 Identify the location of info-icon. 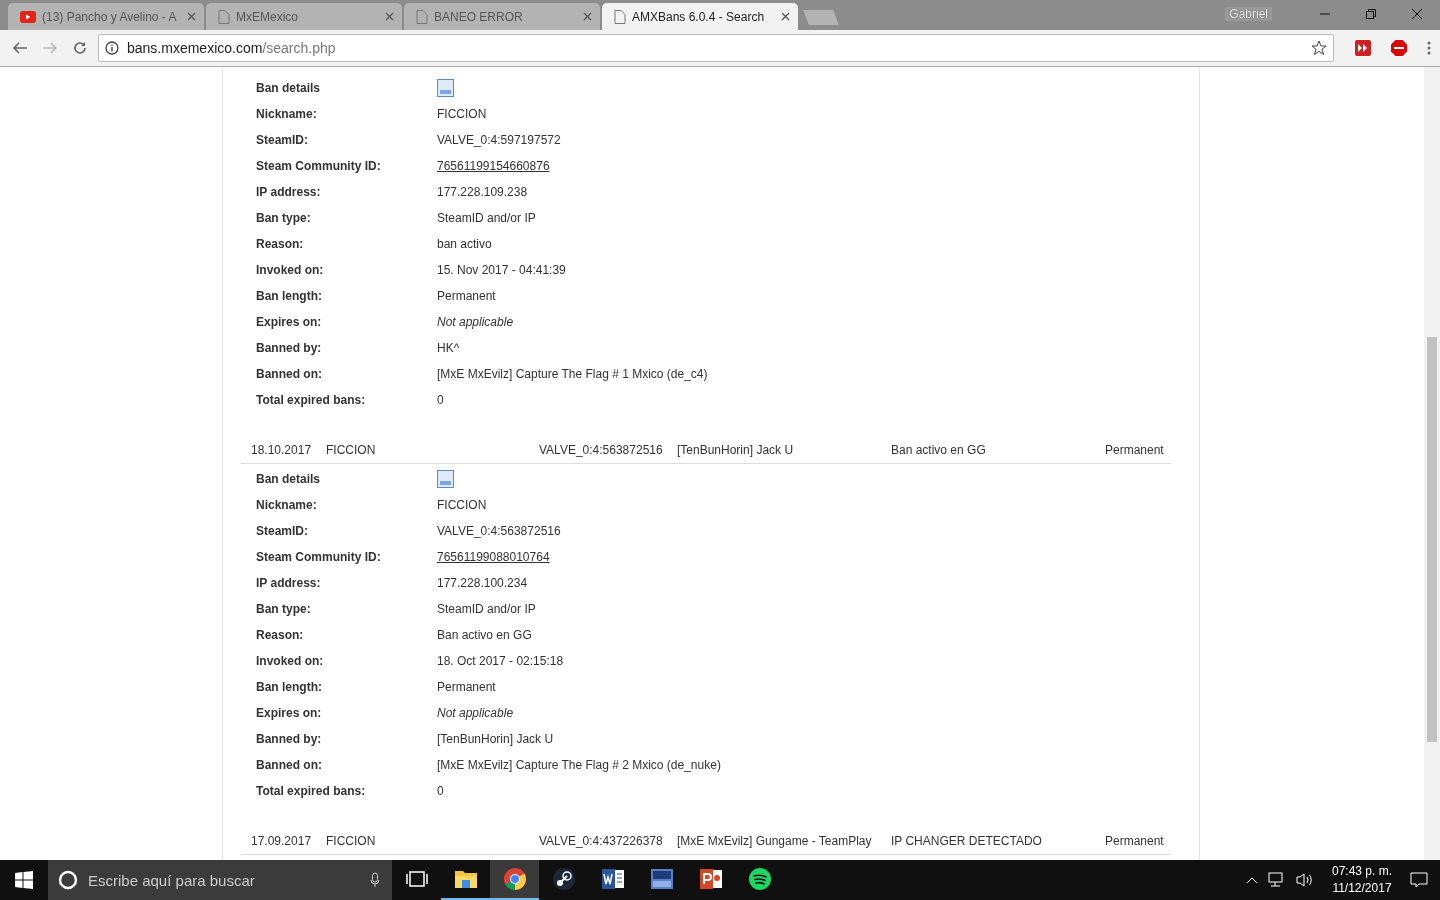
(112, 48).